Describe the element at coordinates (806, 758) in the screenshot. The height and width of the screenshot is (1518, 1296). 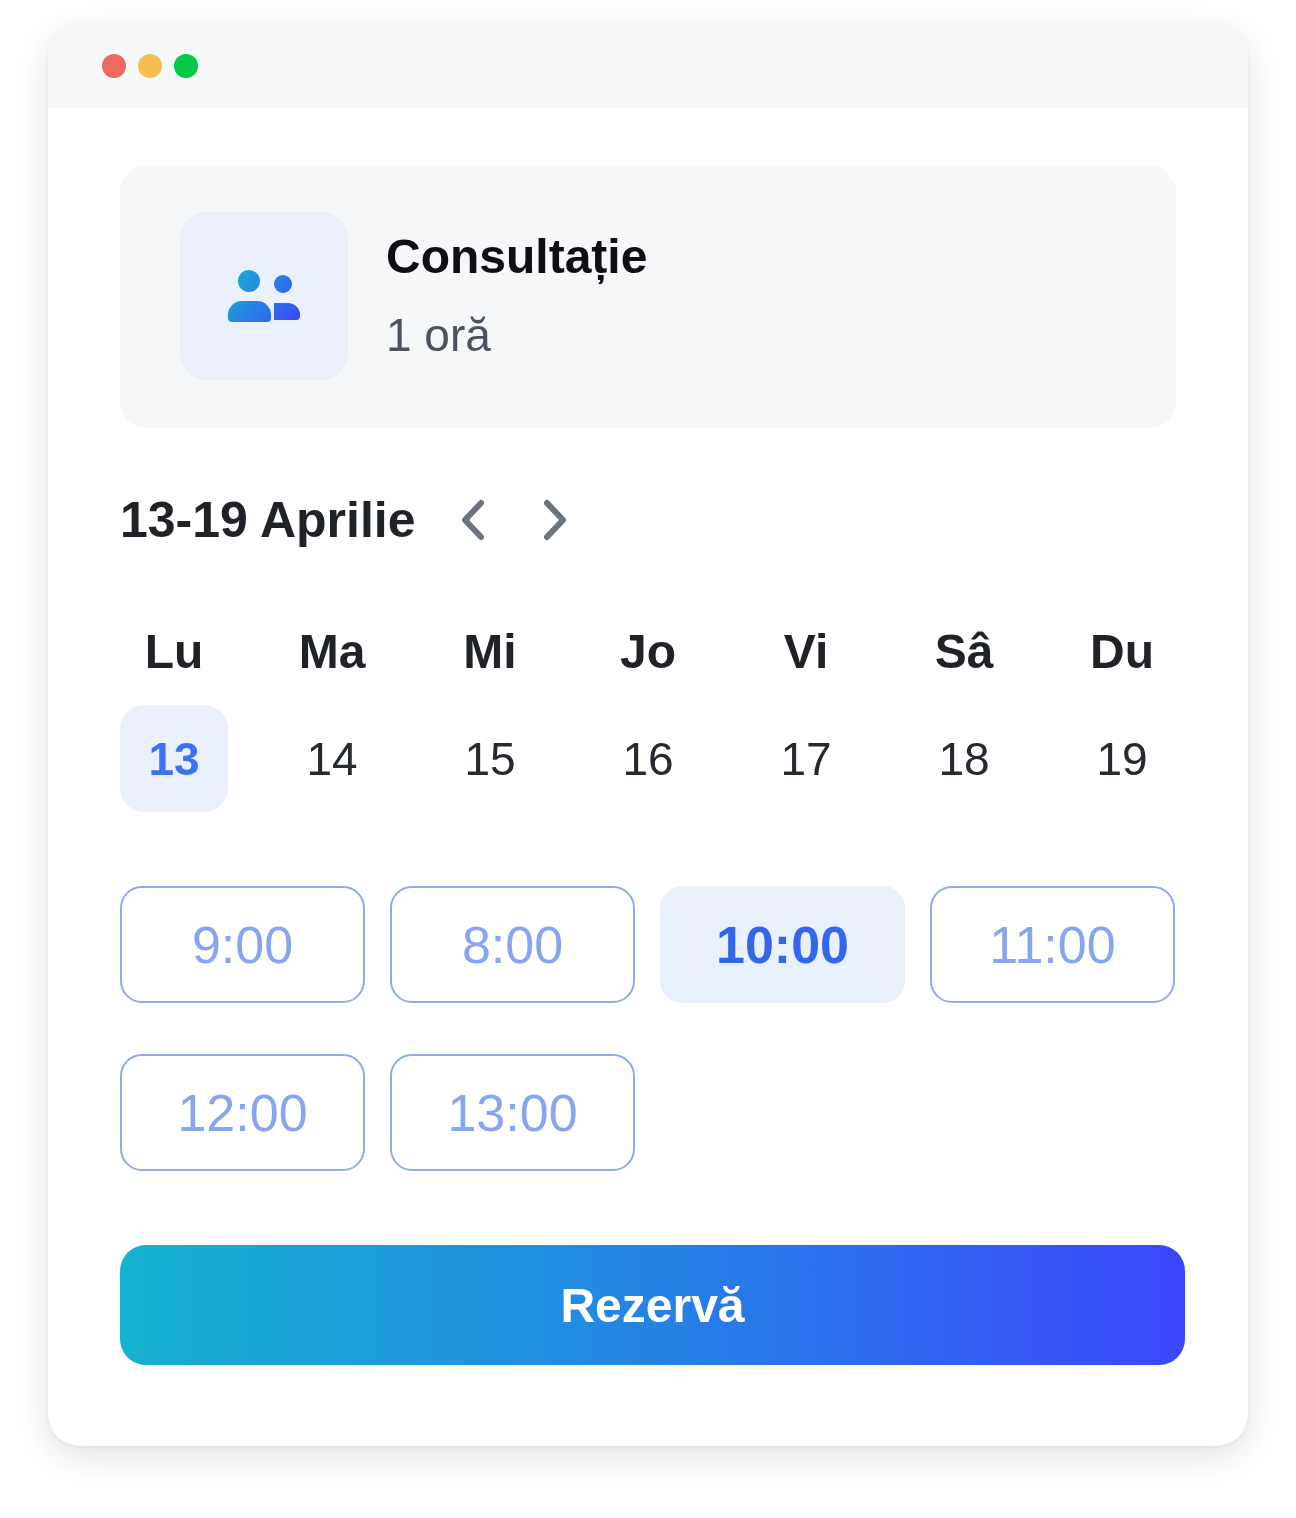
I see `date-button: 17` at that location.